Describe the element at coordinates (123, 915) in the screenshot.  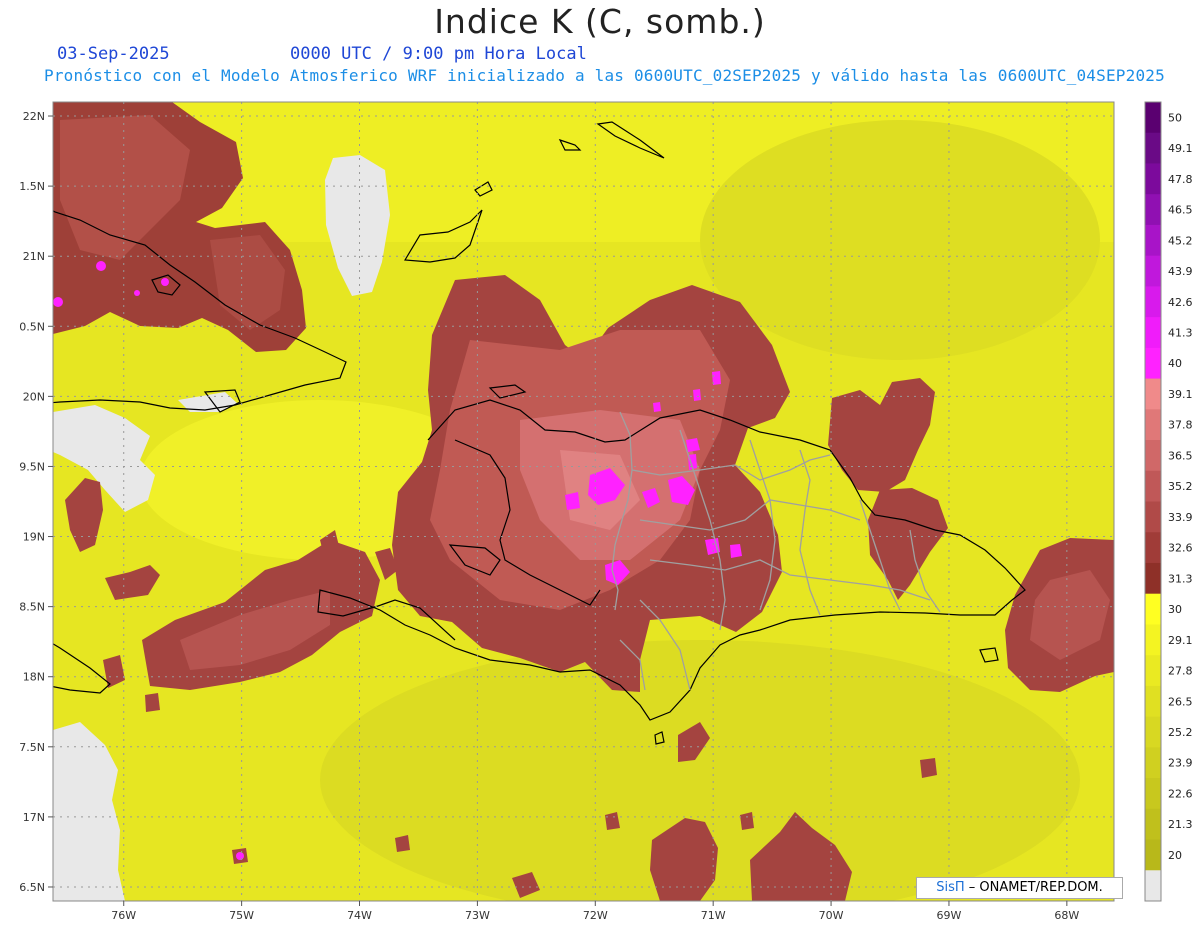
I see `lon-tick-label: 76W` at that location.